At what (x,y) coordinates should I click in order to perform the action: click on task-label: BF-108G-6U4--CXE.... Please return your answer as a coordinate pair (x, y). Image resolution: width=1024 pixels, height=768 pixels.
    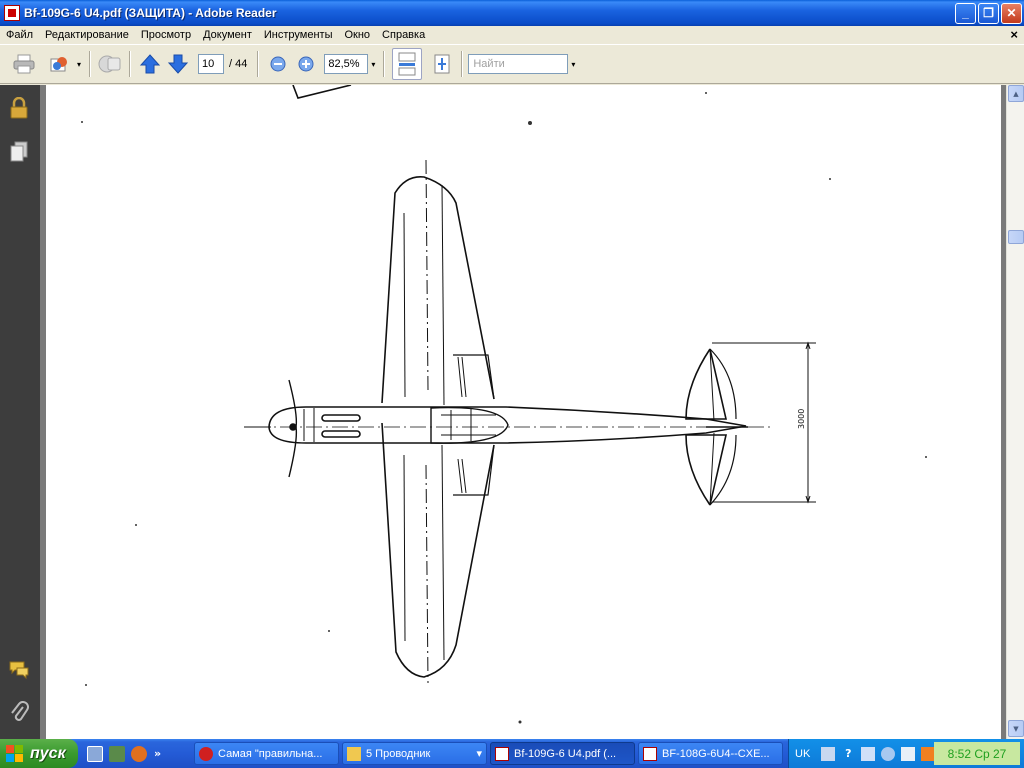
    Looking at the image, I should click on (716, 753).